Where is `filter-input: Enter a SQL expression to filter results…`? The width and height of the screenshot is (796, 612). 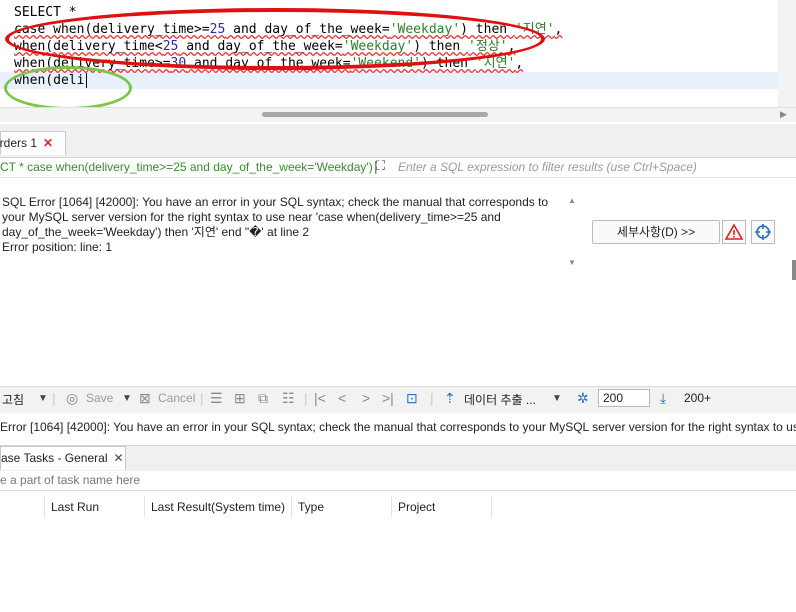
filter-input: Enter a SQL expression to filter results… is located at coordinates (547, 167).